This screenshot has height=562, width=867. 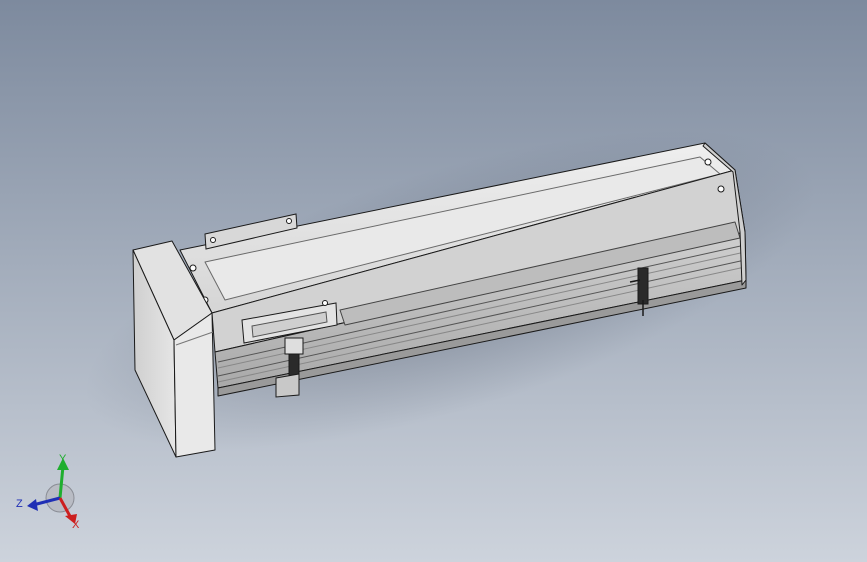 I want to click on triad-x-label: X, so click(x=76, y=525).